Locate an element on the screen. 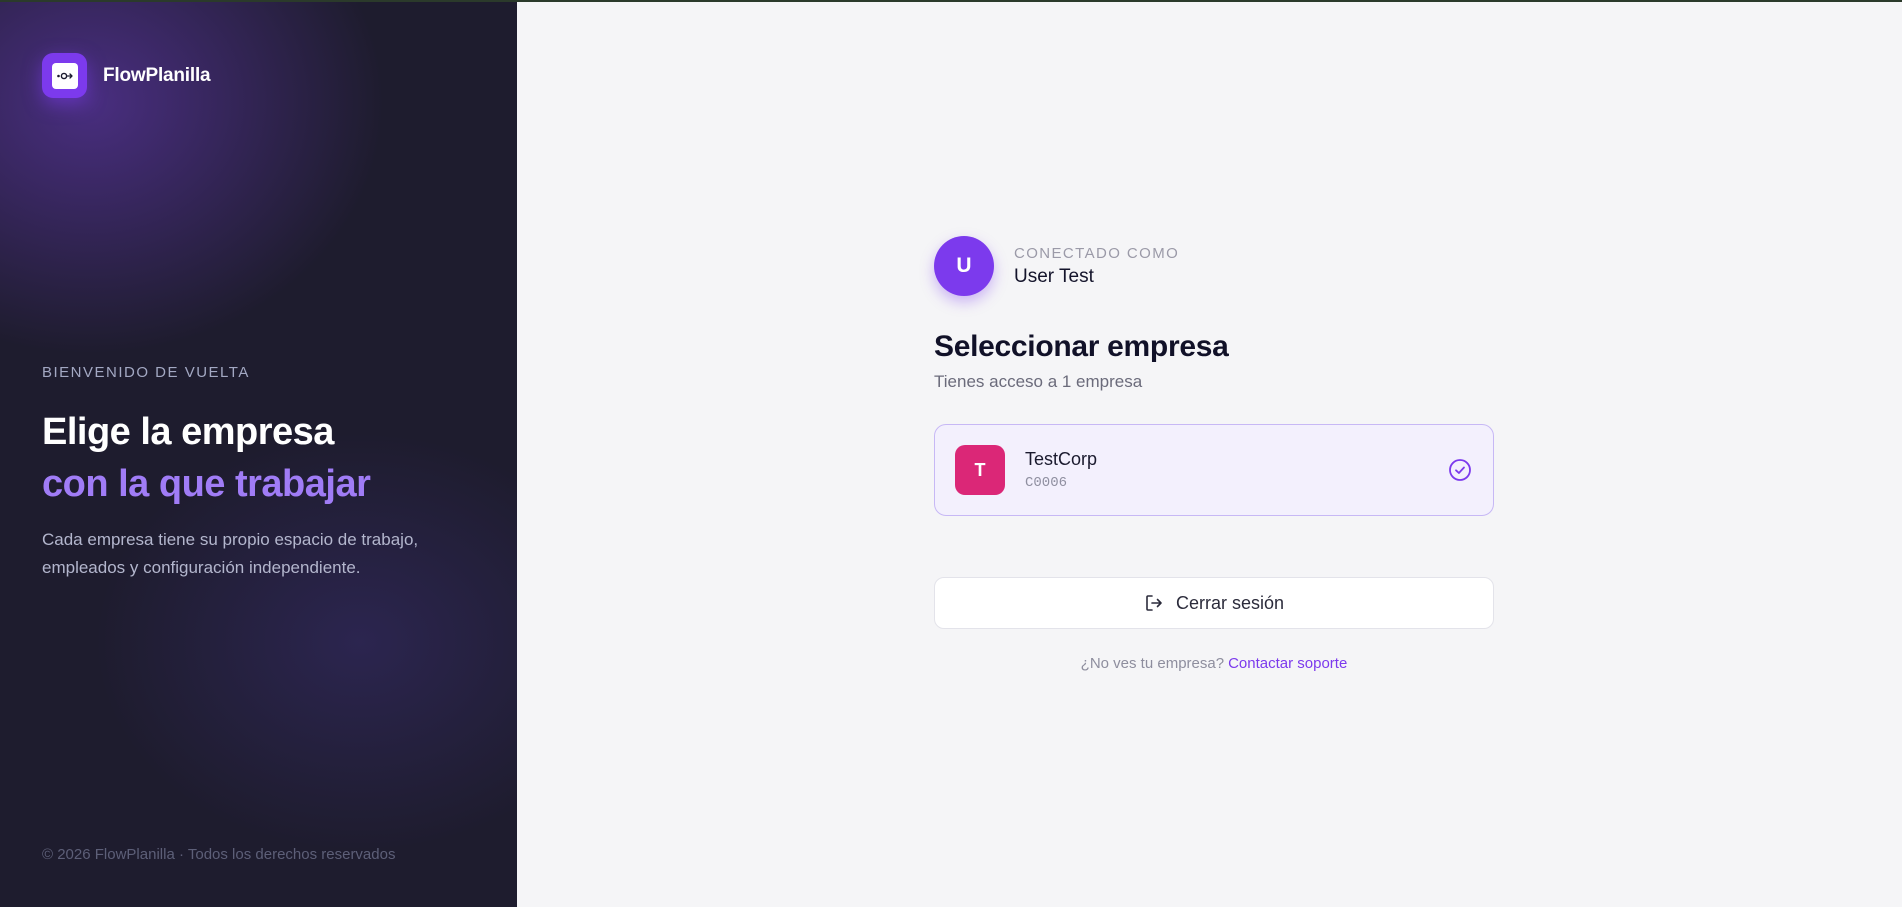 The width and height of the screenshot is (1902, 907). company-card-testcorp: T TestCorp C0006 is located at coordinates (1214, 470).